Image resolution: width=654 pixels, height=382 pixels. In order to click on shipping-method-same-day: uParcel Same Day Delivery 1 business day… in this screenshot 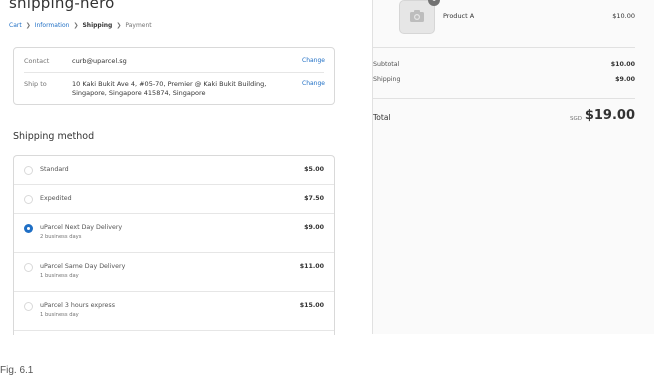, I will do `click(174, 272)`.